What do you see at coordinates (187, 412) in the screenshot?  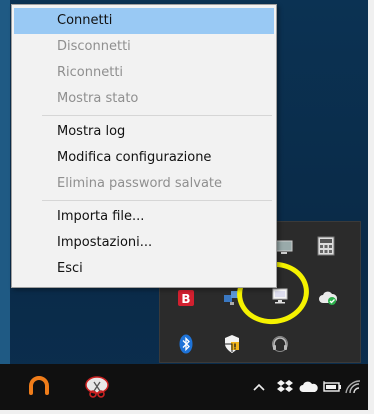 I see `window-edge-bottom` at bounding box center [187, 412].